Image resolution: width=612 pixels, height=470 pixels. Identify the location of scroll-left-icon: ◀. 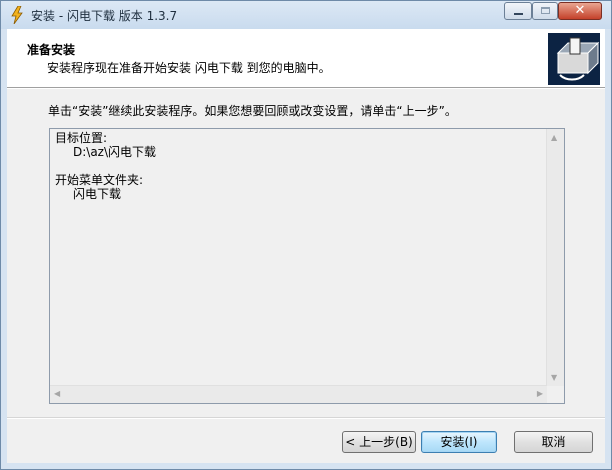
(57, 393).